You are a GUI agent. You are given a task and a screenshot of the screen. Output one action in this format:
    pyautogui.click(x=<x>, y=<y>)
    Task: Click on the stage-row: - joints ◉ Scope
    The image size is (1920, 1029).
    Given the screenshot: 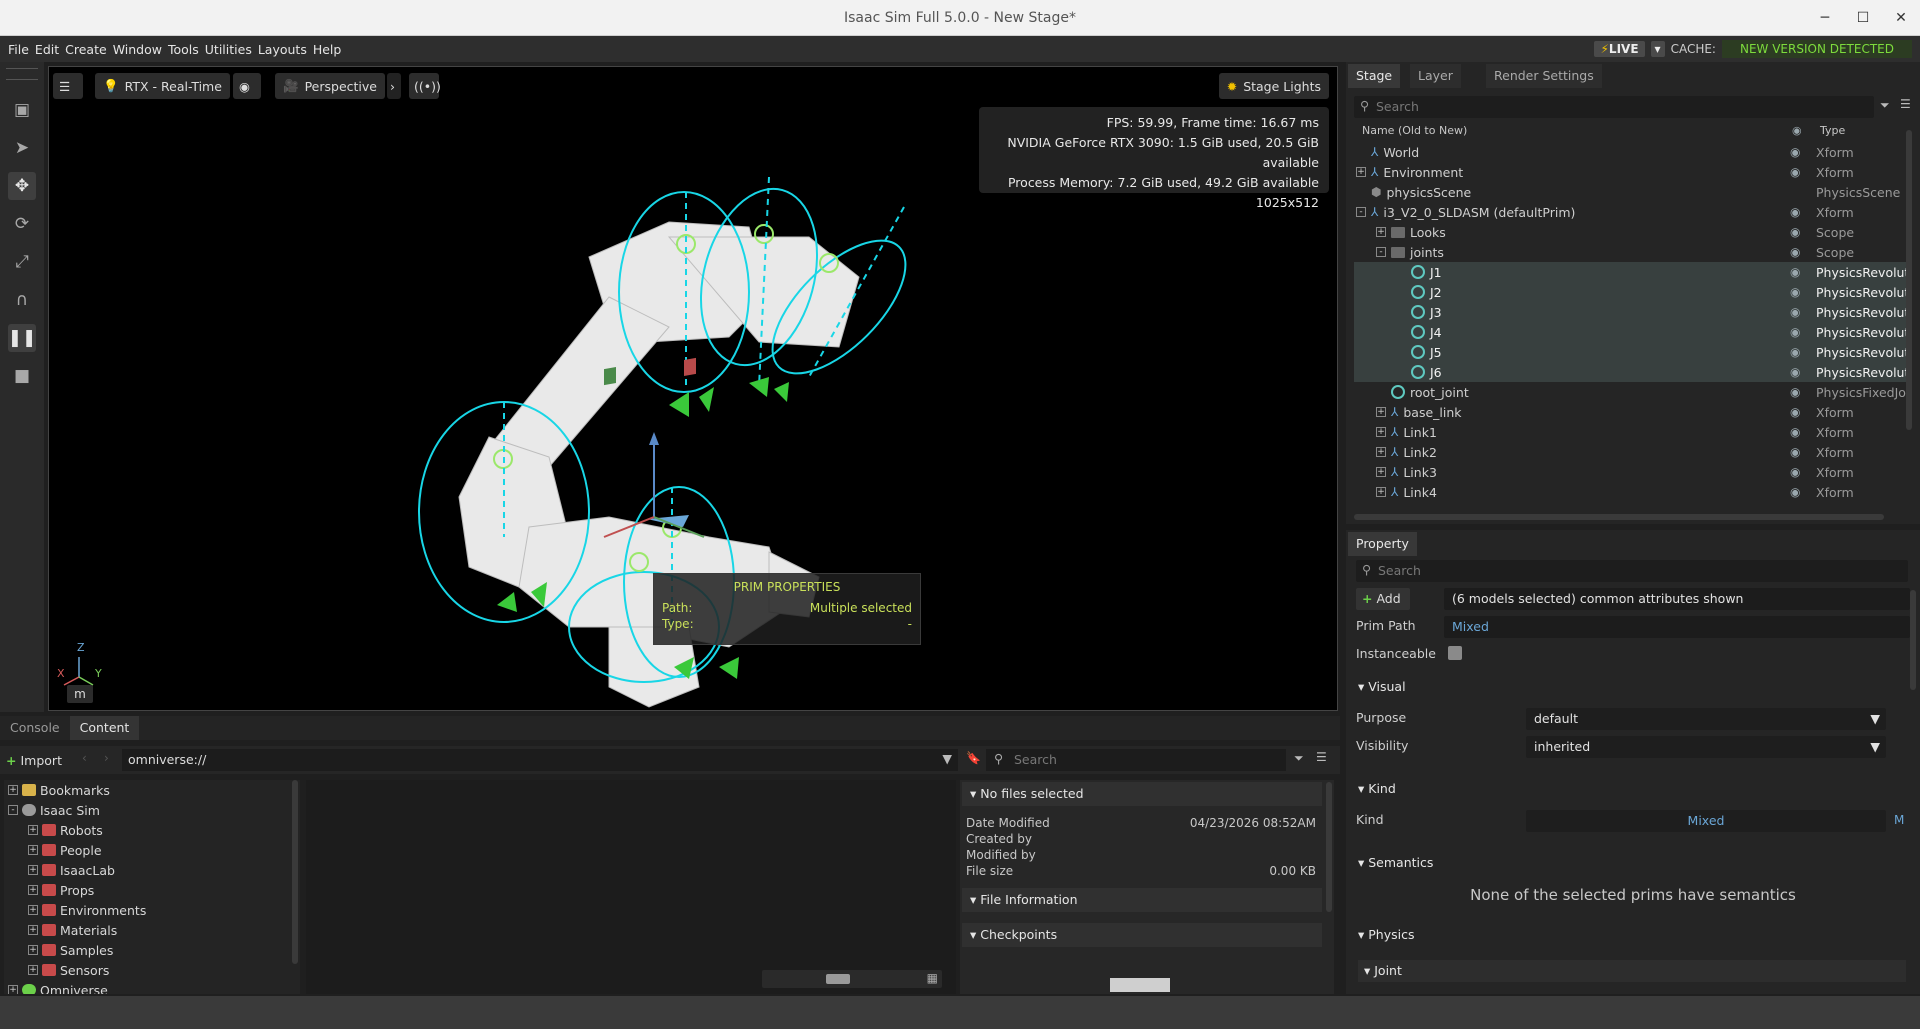 What is the action you would take?
    pyautogui.click(x=1630, y=252)
    